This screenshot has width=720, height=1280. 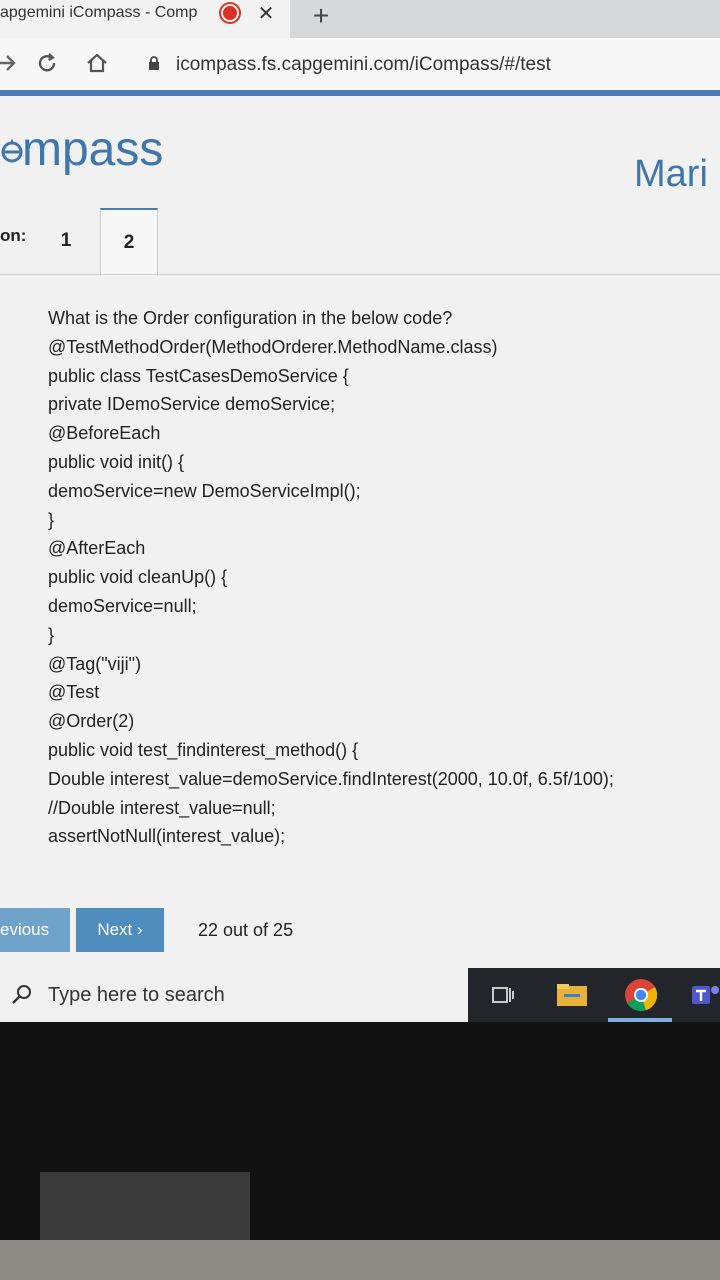 What do you see at coordinates (104, 433) in the screenshot?
I see `question-line: @BeforeEach` at bounding box center [104, 433].